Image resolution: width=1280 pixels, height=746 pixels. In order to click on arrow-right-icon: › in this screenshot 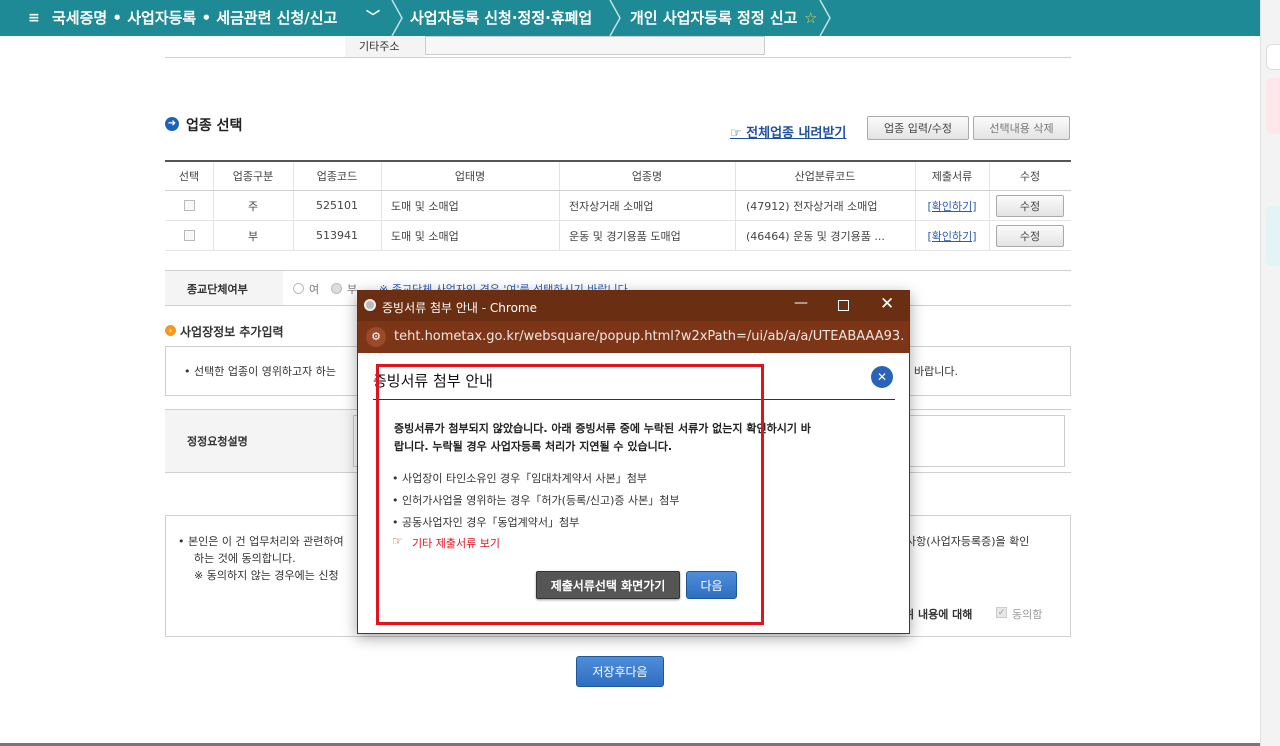, I will do `click(170, 330)`.